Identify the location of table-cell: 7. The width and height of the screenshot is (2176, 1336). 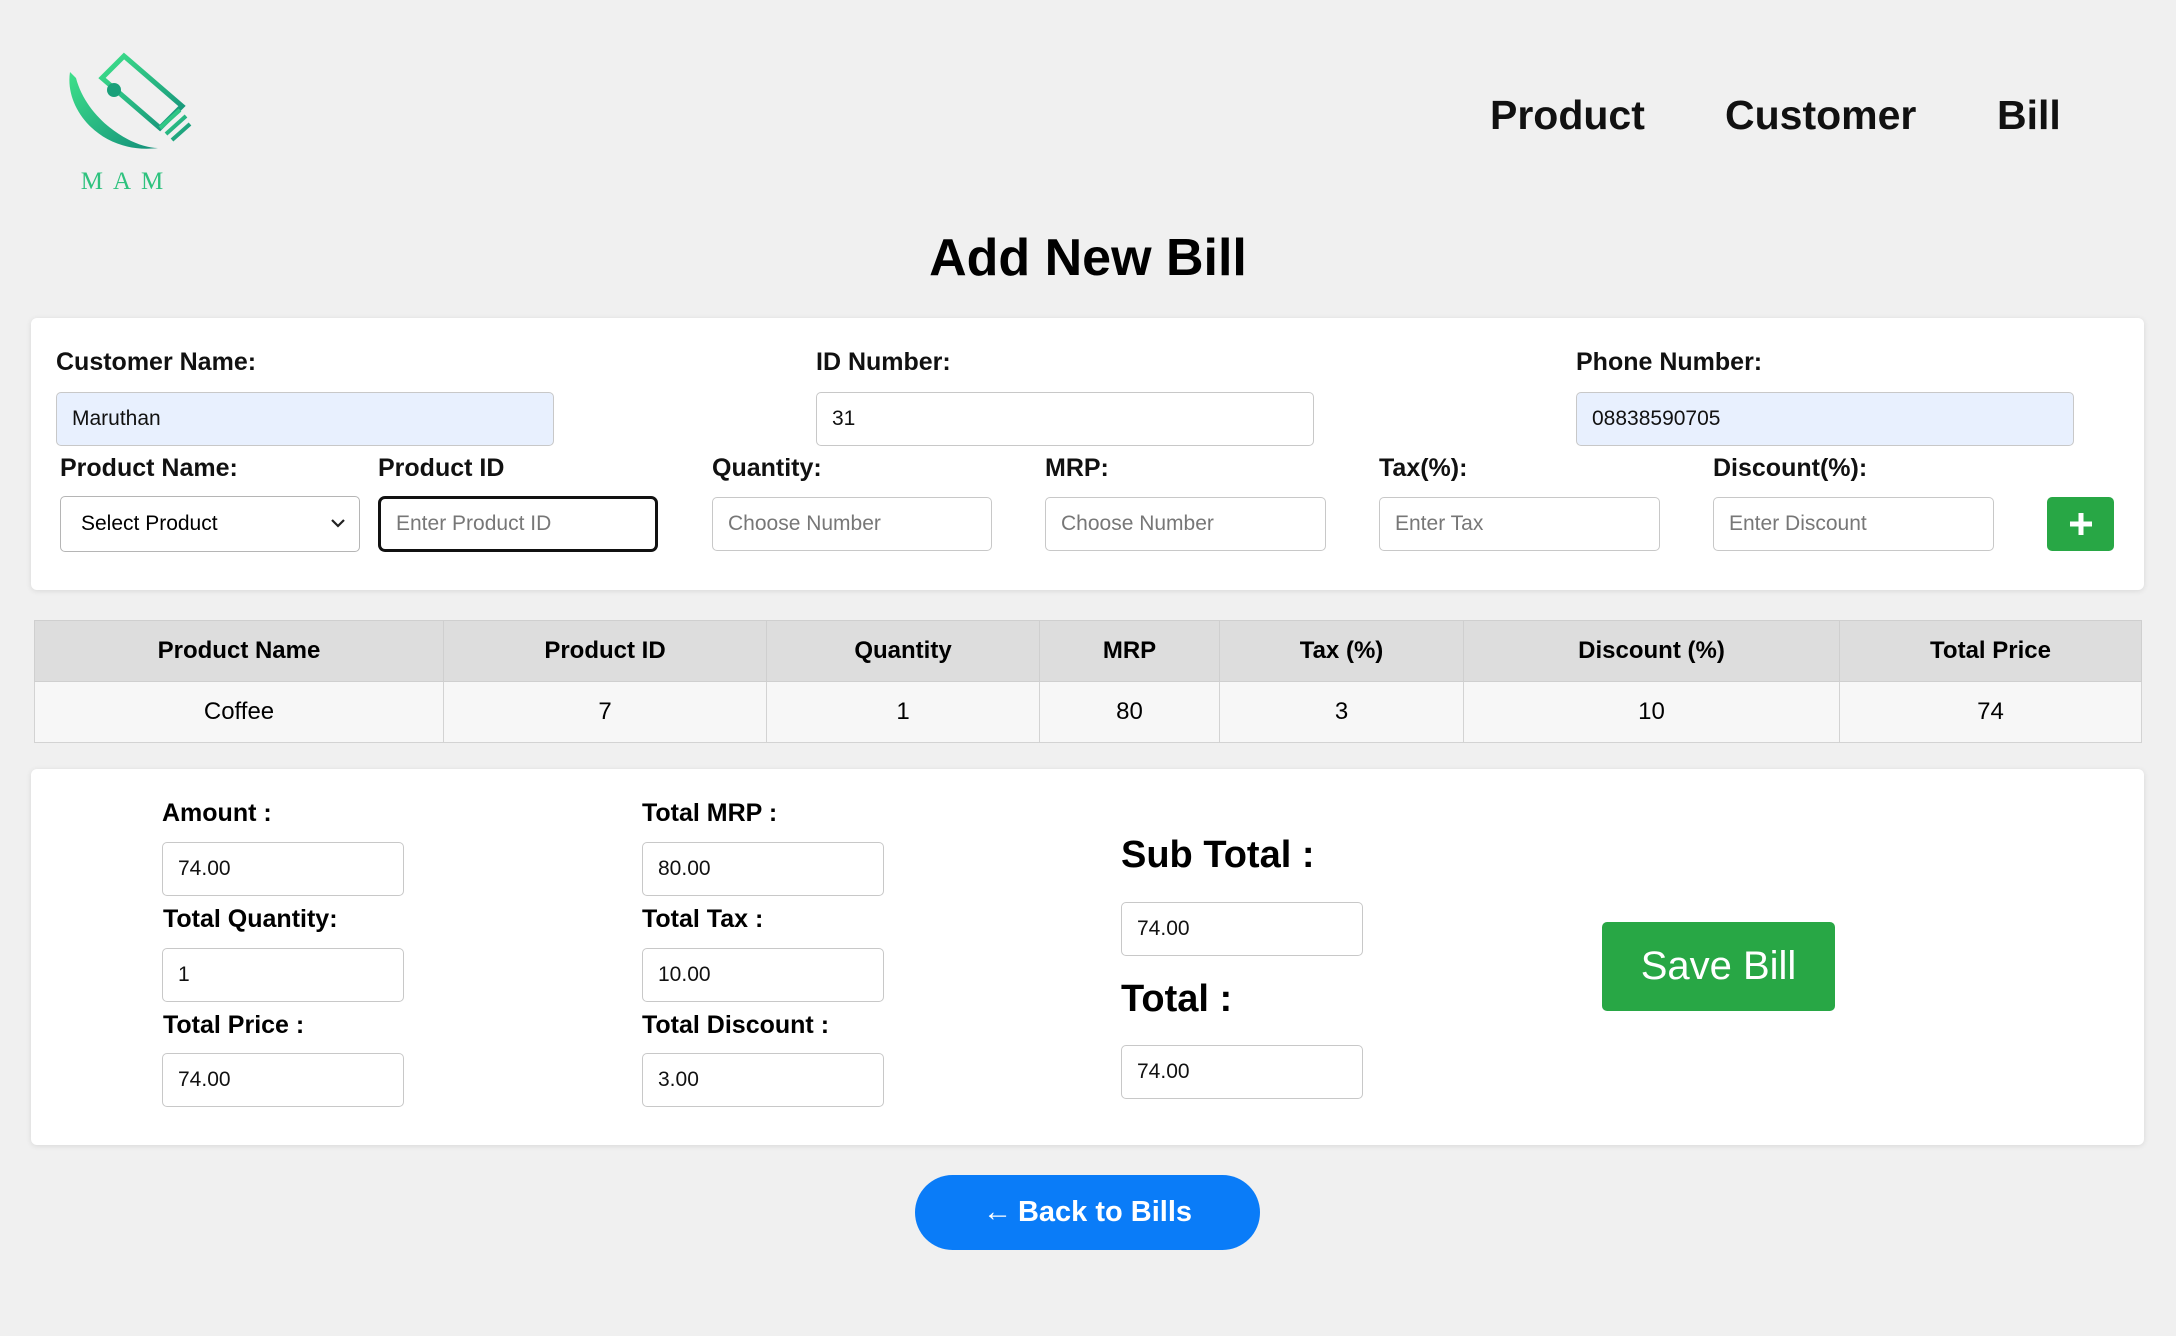
(605, 712).